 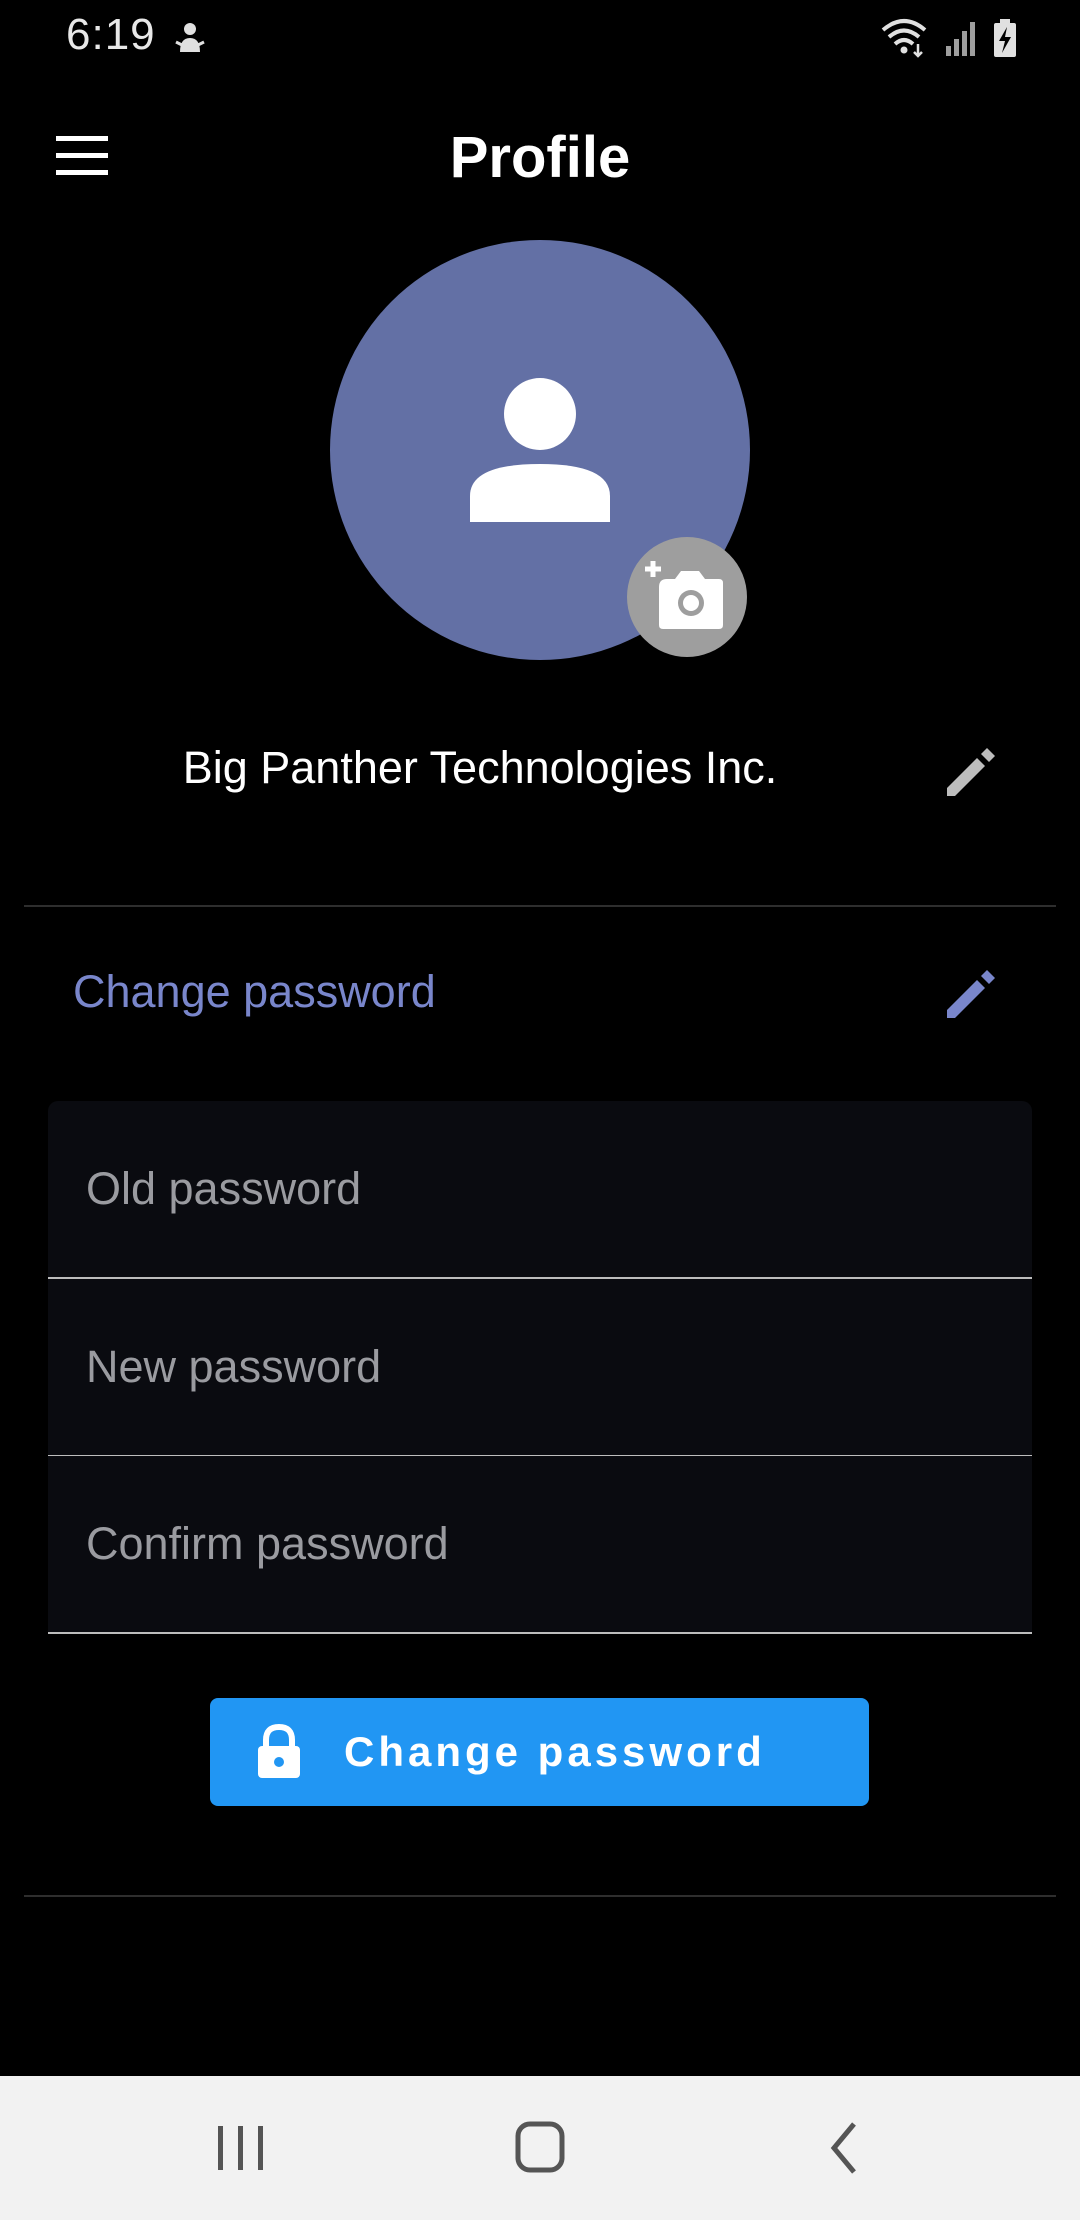 I want to click on edit-password-button, so click(x=970, y=995).